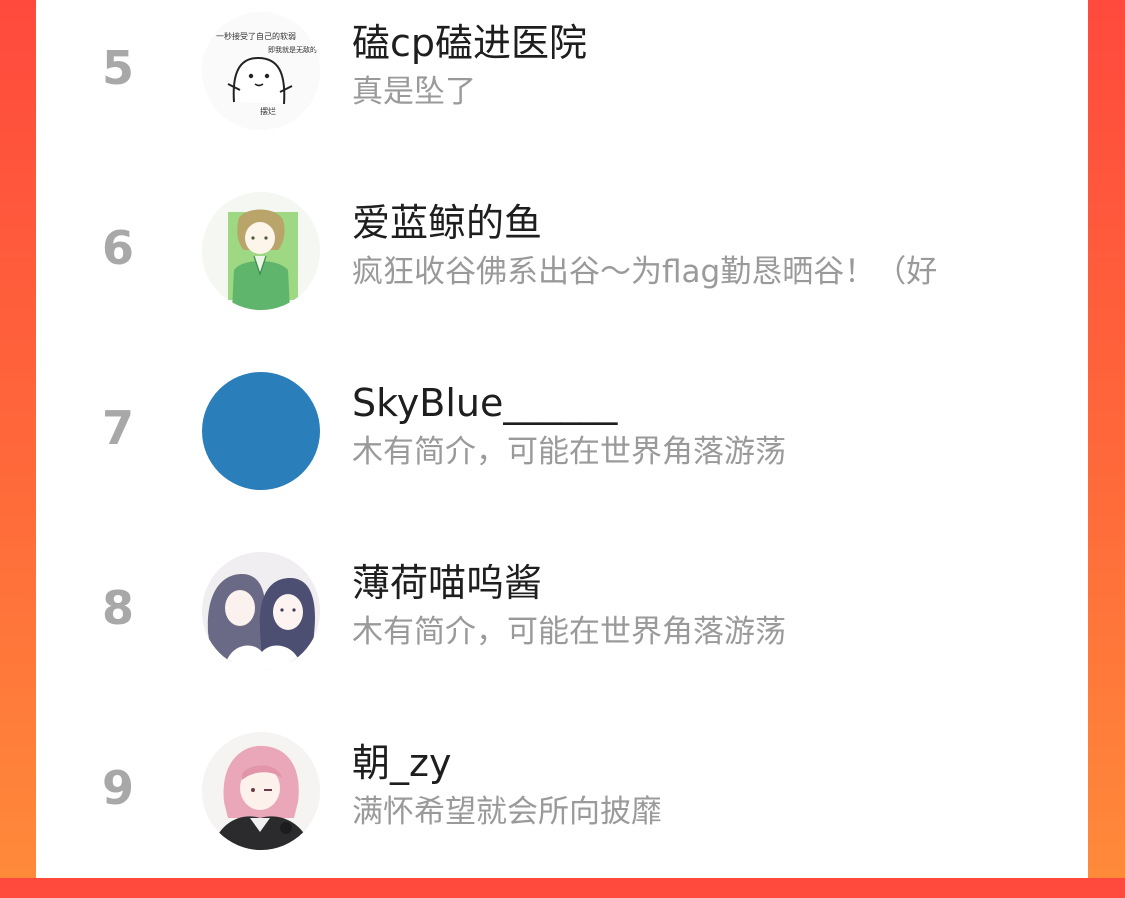 This screenshot has height=898, width=1125. What do you see at coordinates (261, 431) in the screenshot?
I see `solid-blue-avatar-icon` at bounding box center [261, 431].